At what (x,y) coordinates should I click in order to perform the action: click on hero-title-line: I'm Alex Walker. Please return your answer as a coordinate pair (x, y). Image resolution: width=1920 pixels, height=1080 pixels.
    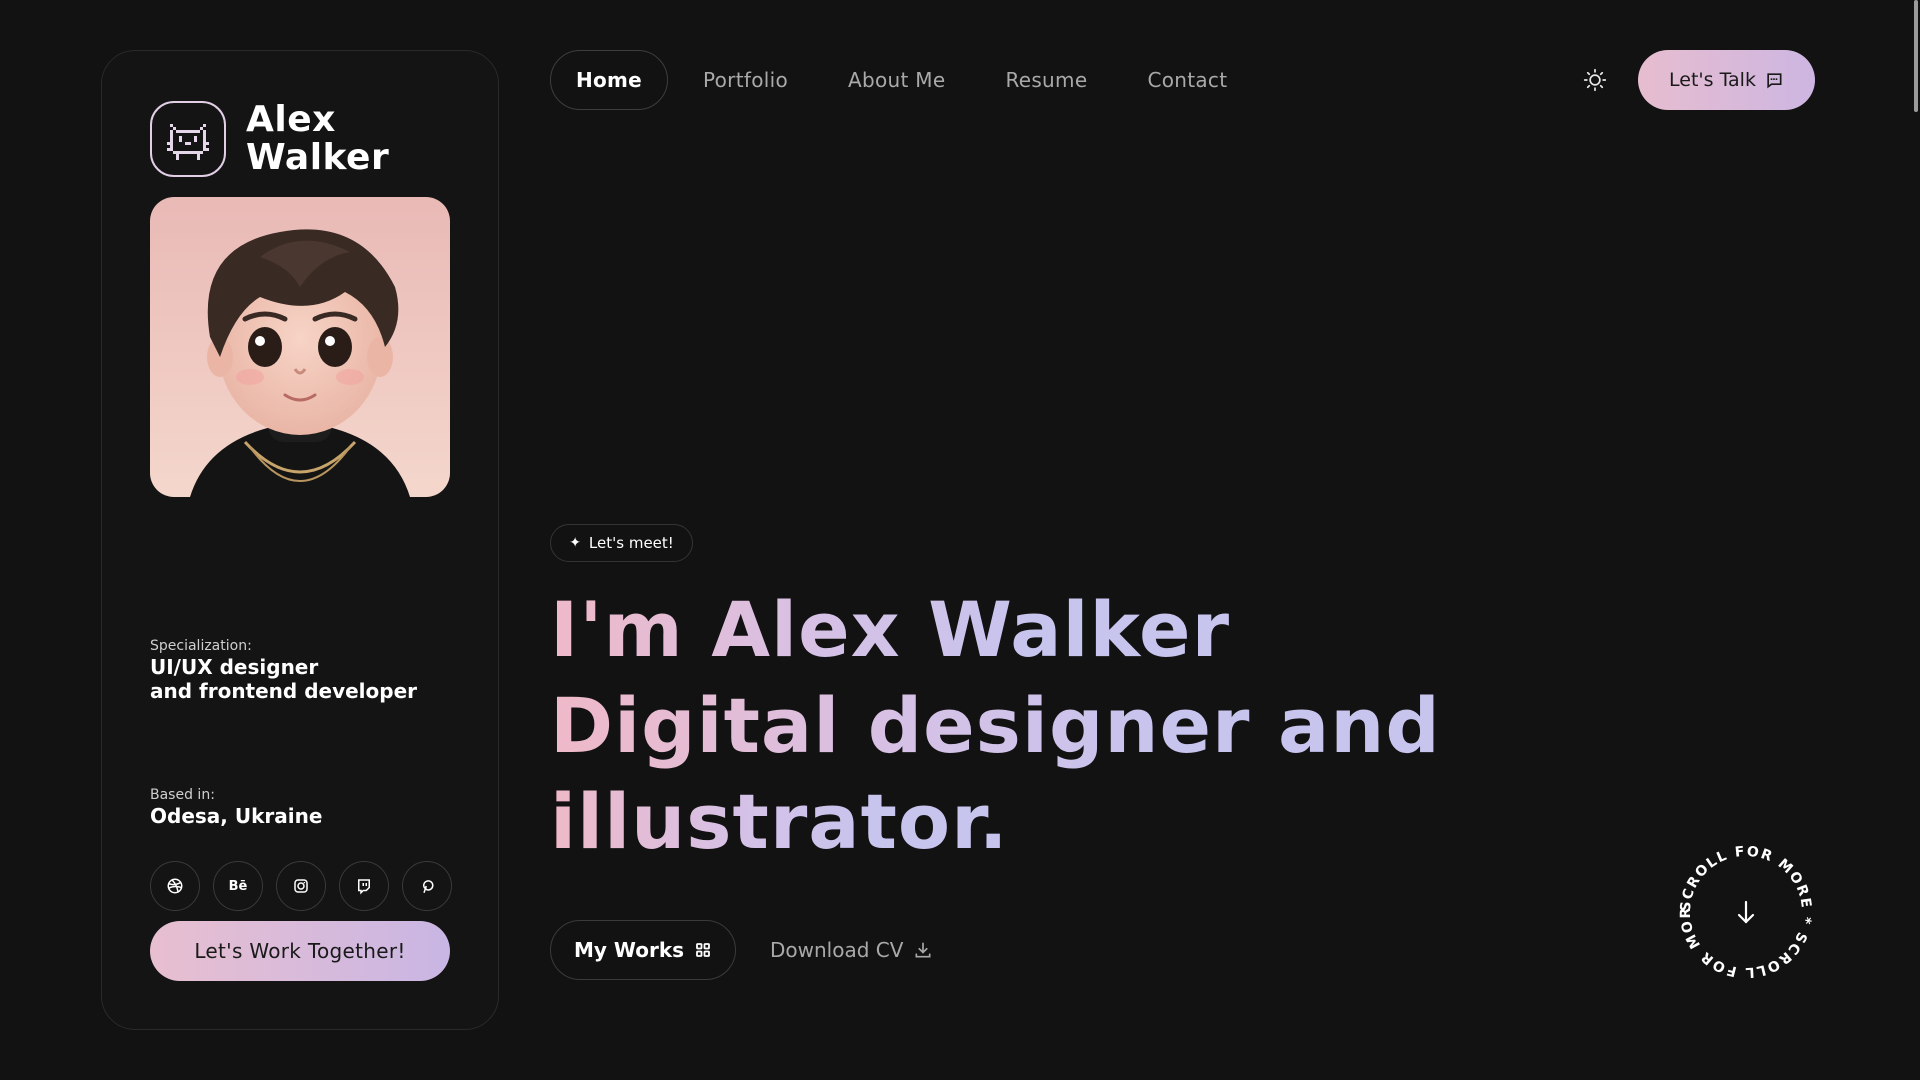
    Looking at the image, I should click on (890, 630).